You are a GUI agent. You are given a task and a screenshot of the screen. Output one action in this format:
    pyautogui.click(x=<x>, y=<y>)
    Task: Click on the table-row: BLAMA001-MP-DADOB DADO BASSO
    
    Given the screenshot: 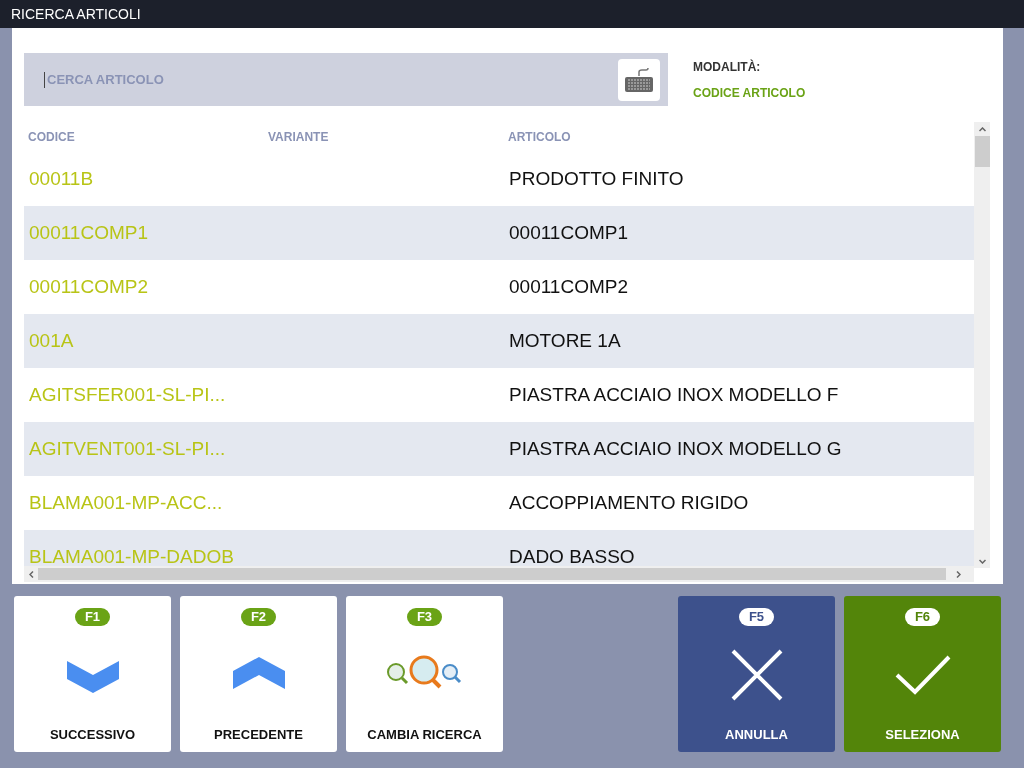 What is the action you would take?
    pyautogui.click(x=499, y=548)
    